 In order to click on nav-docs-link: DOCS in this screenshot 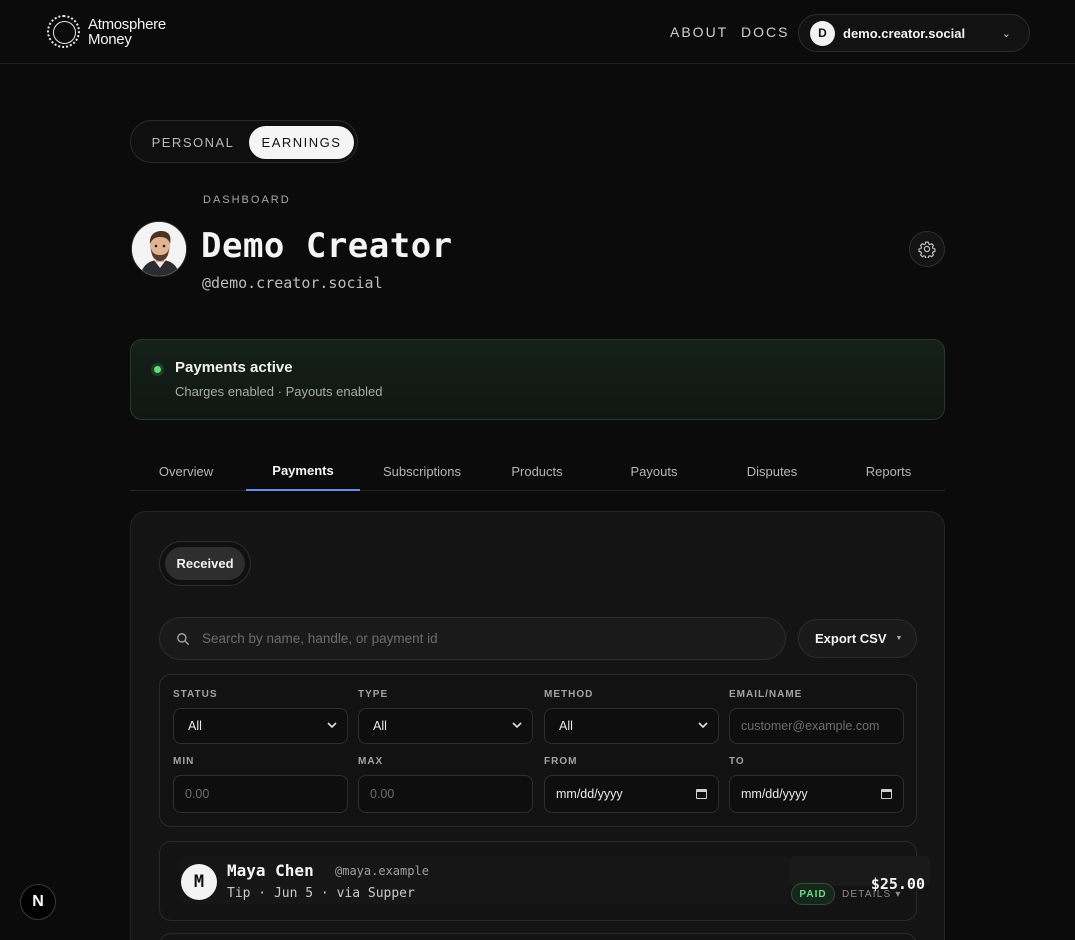, I will do `click(765, 32)`.